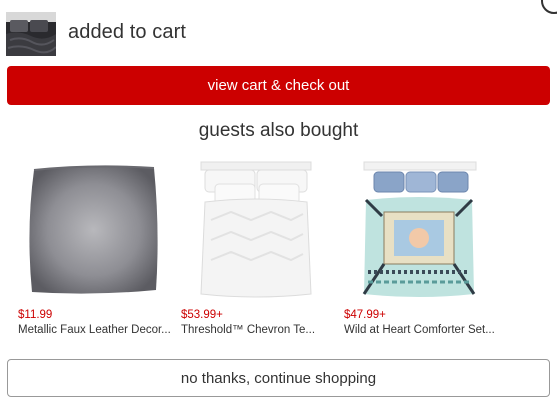 This screenshot has width=557, height=408. I want to click on guests-also-bought-title: guests also bought, so click(278, 130).